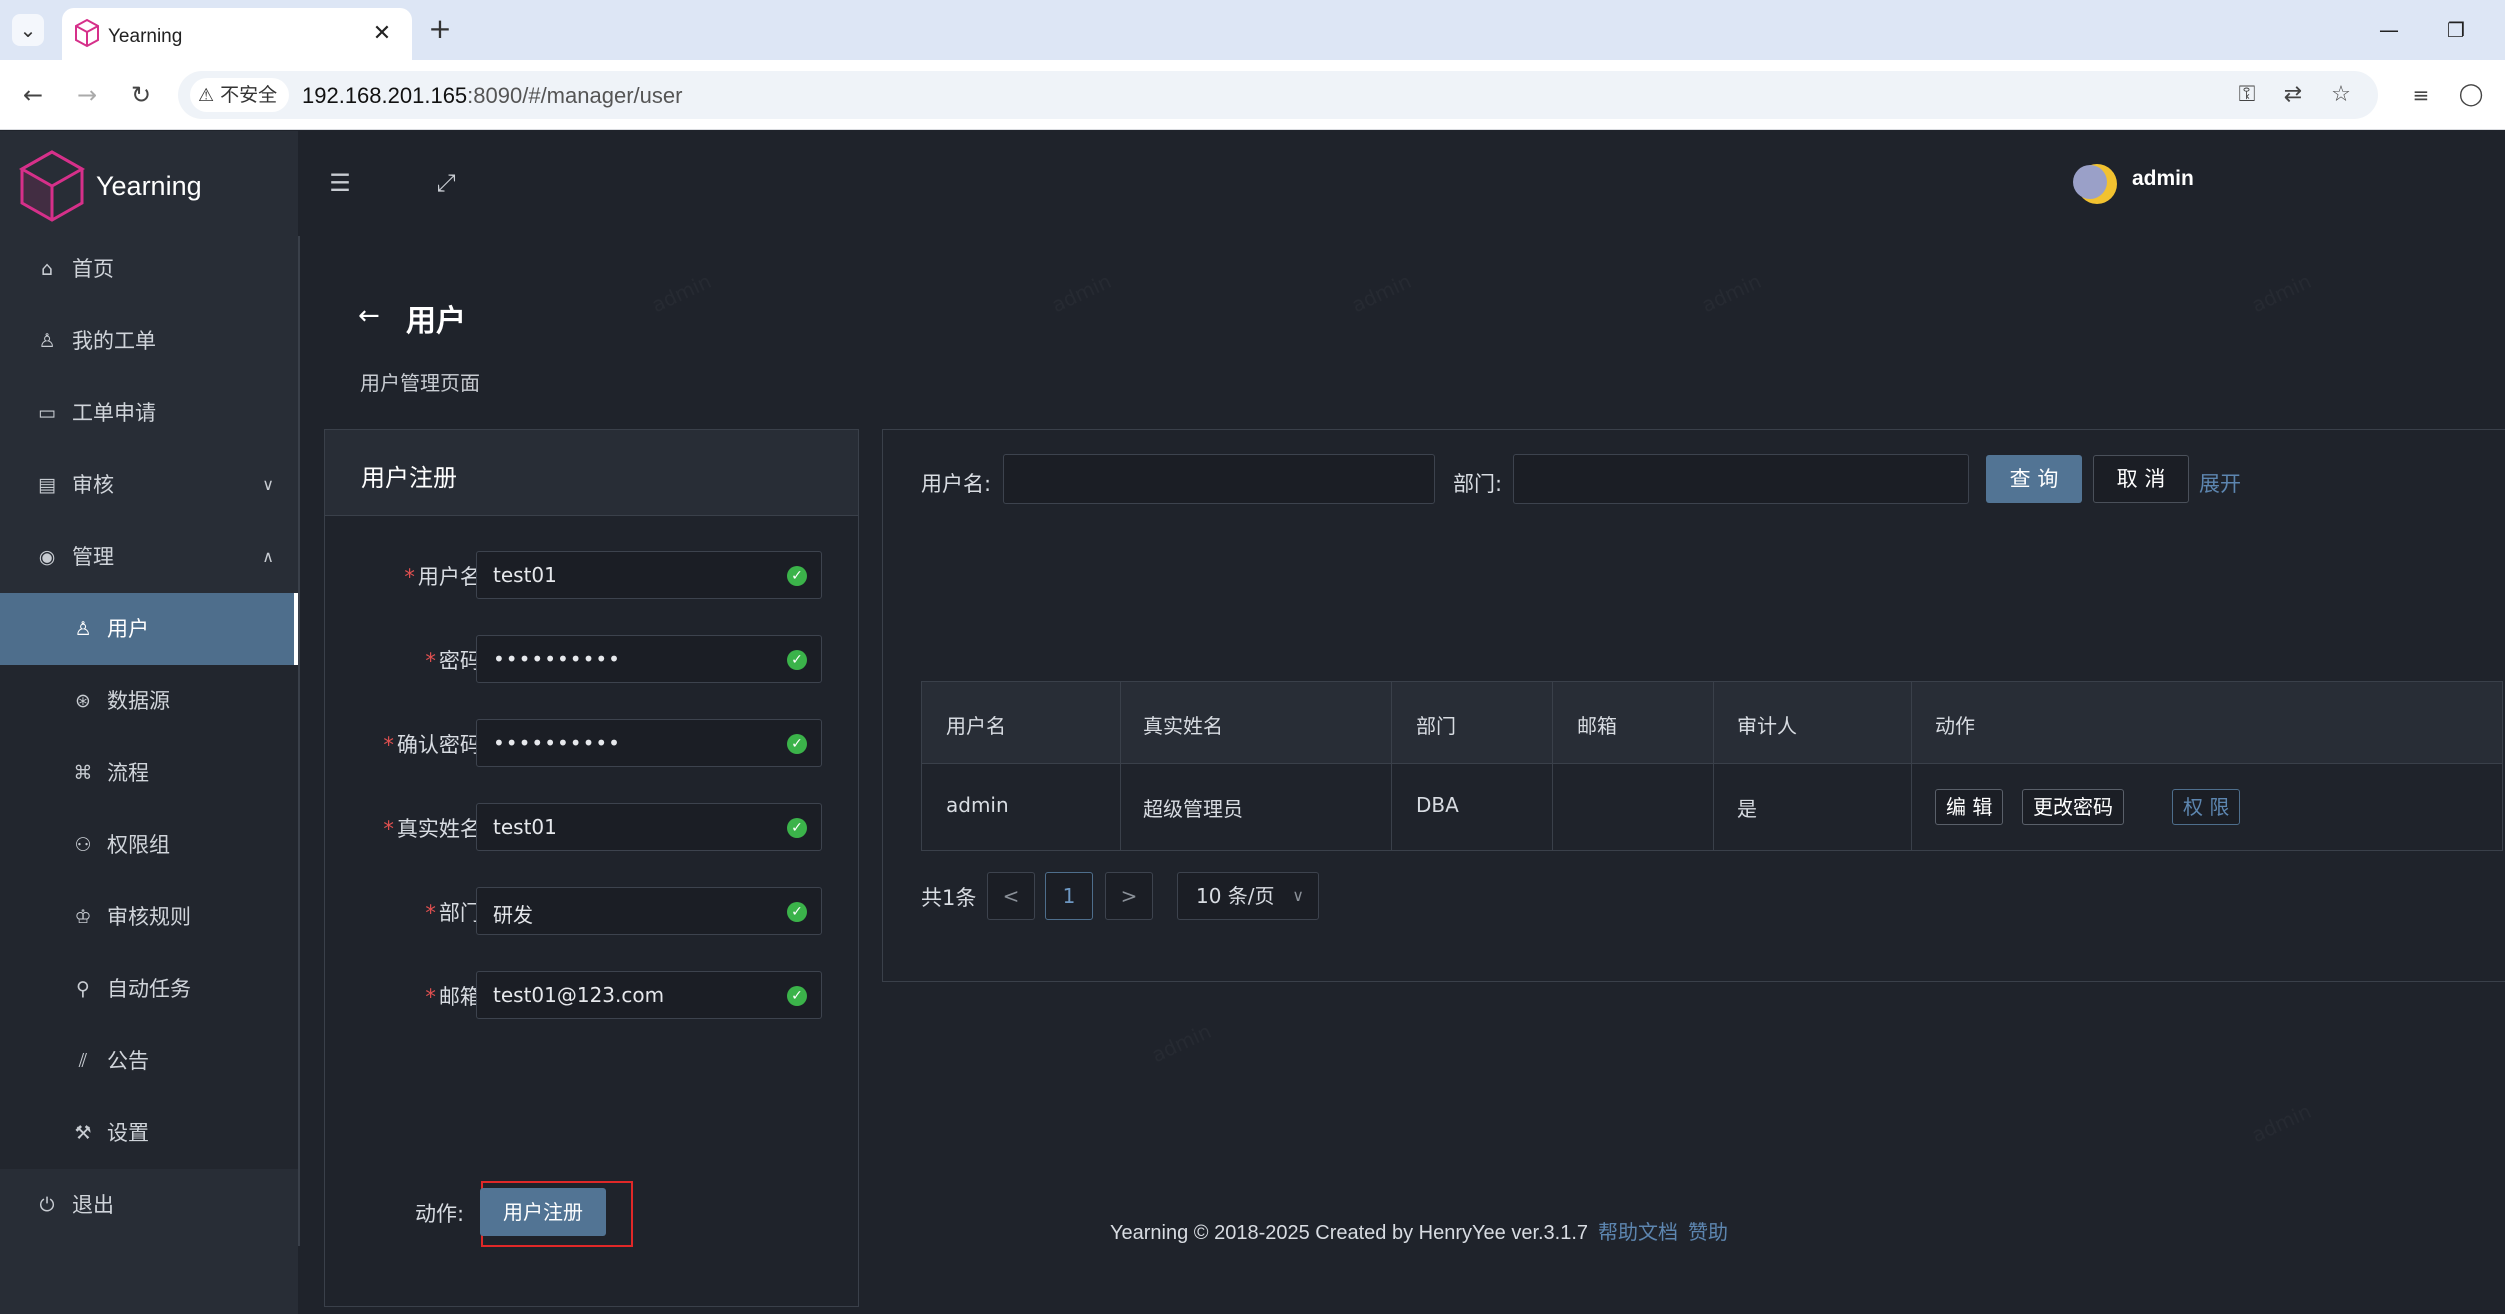 The height and width of the screenshot is (1314, 2505). Describe the element at coordinates (2073, 807) in the screenshot. I see `change-password-button: 更改密码` at that location.